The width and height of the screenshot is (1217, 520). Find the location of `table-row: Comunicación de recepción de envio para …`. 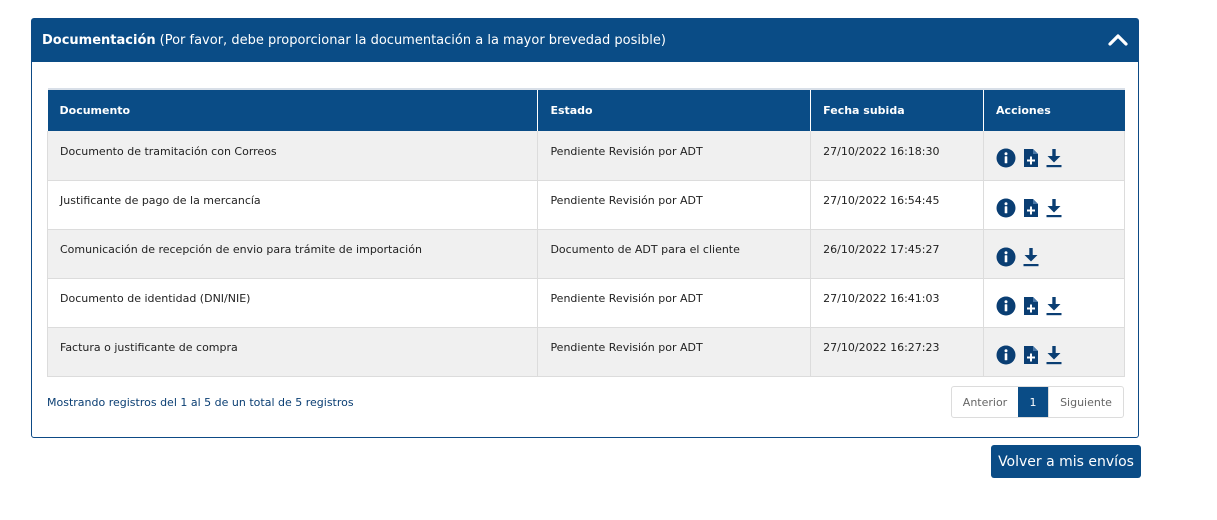

table-row: Comunicación de recepción de envio para … is located at coordinates (585, 254).